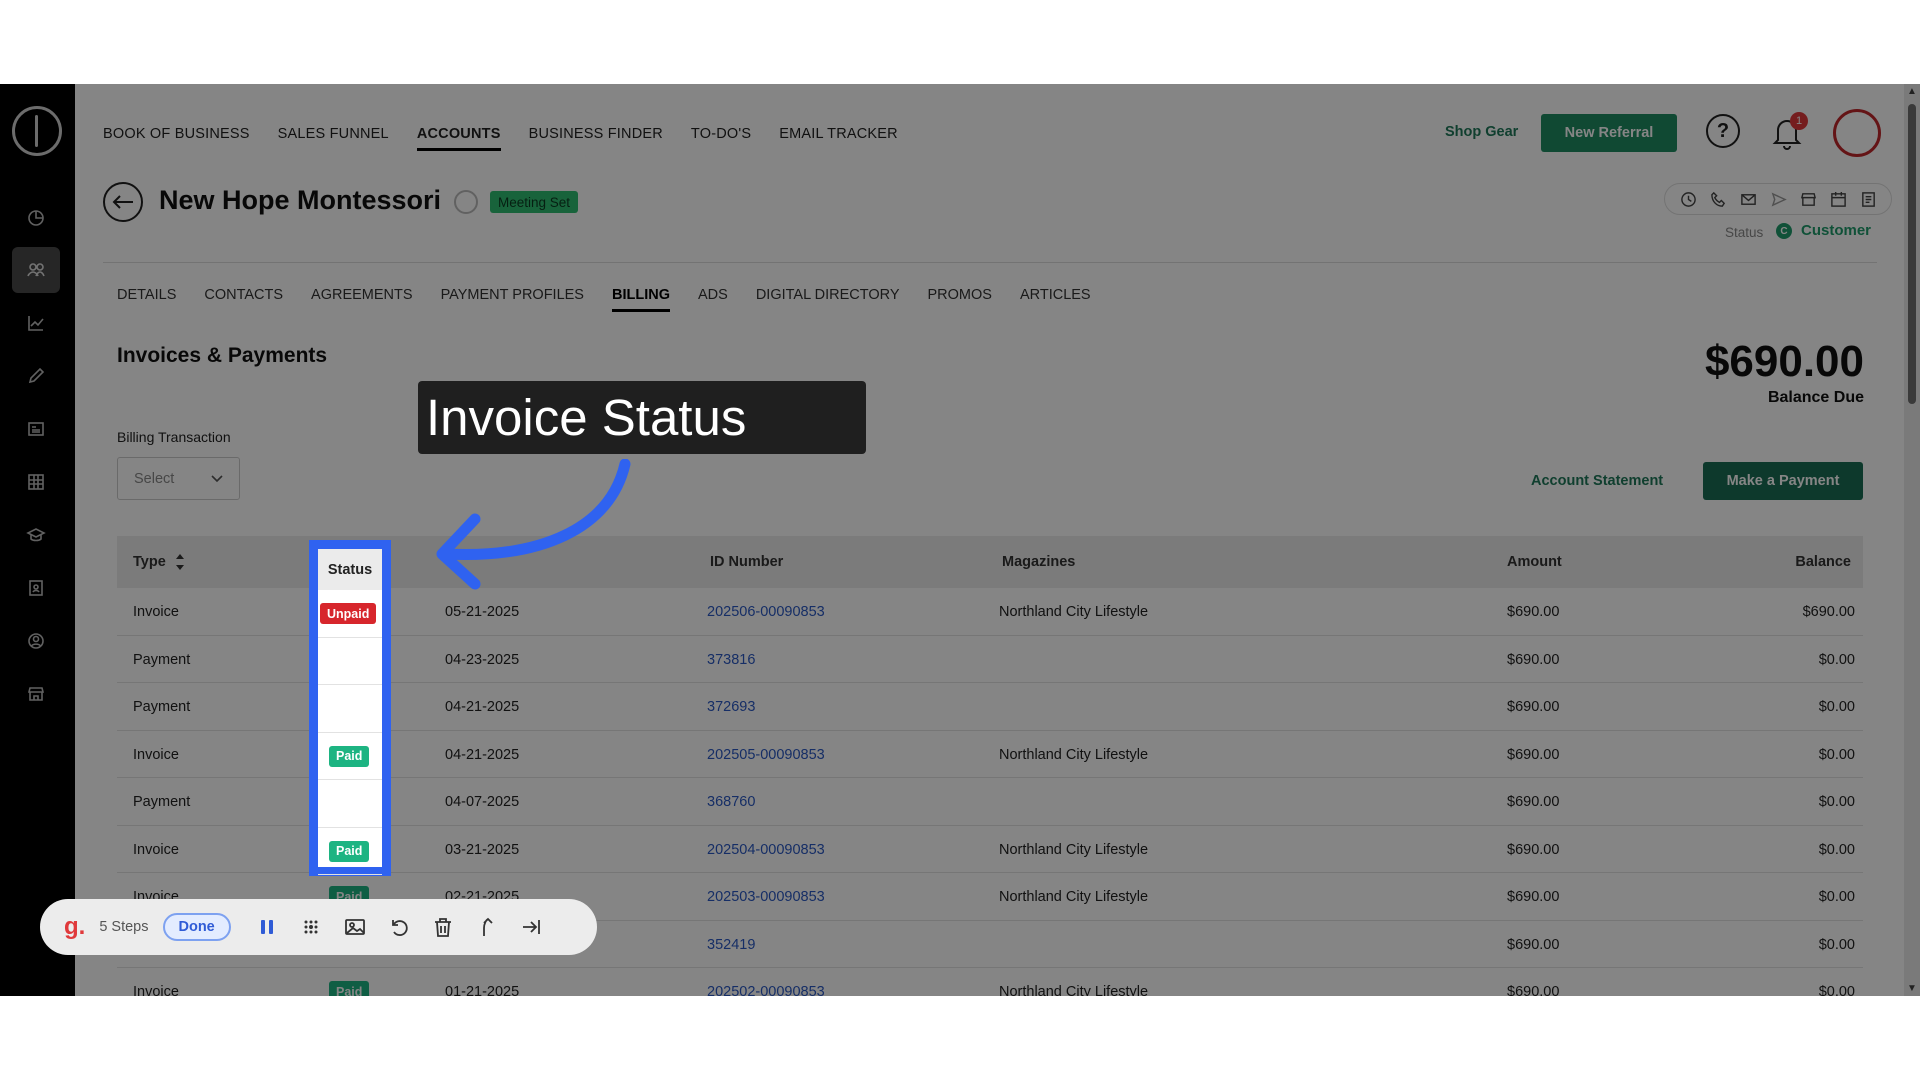  What do you see at coordinates (75, 926) in the screenshot?
I see `recorder-logo: g.` at bounding box center [75, 926].